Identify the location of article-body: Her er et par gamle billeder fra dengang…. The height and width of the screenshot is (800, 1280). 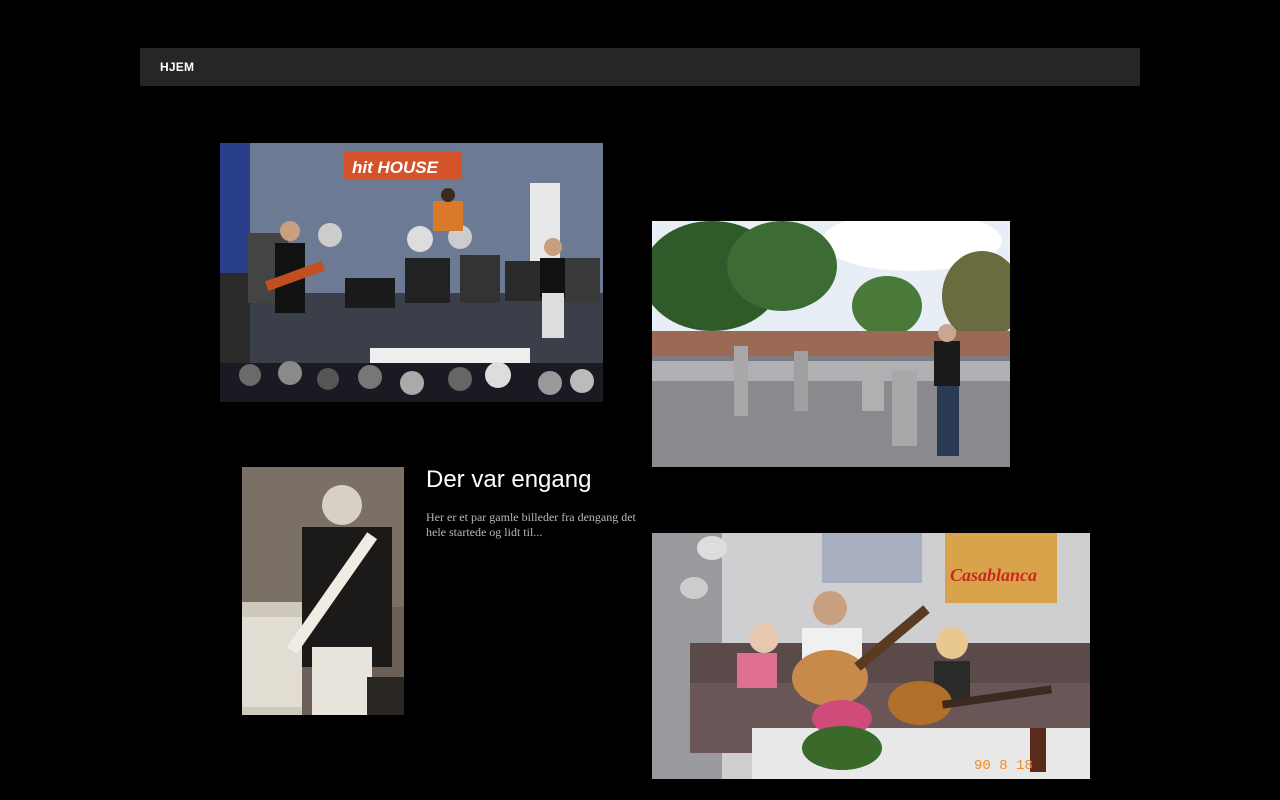
(531, 524).